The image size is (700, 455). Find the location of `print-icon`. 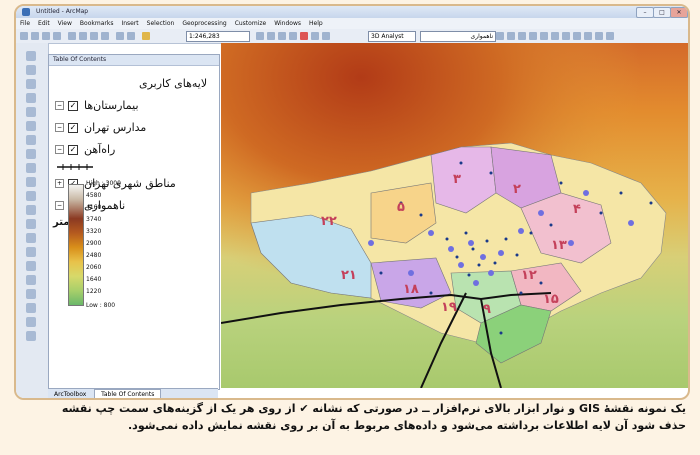

print-icon is located at coordinates (57, 36).